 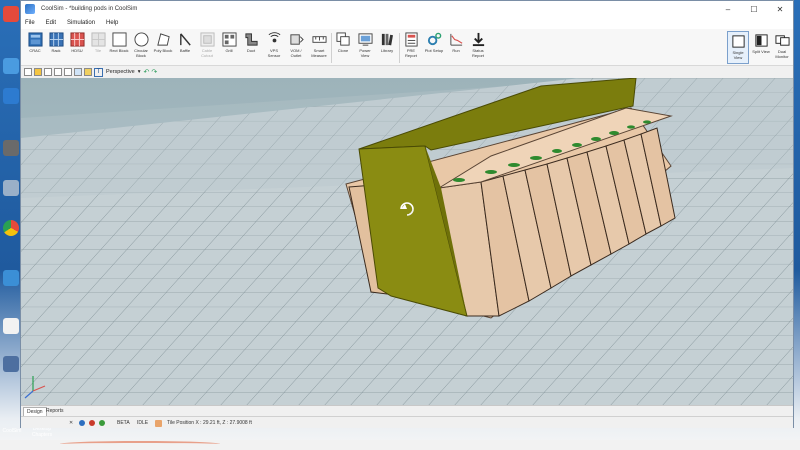 I want to click on status-report-button: Status Report, so click(x=478, y=45).